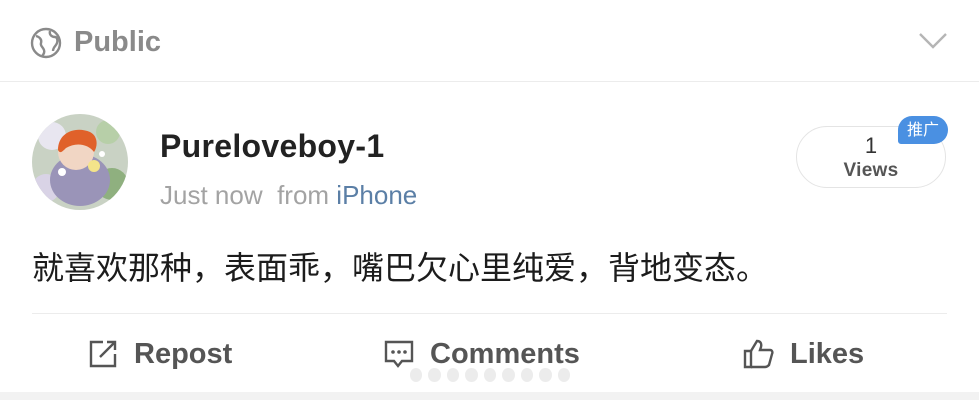  What do you see at coordinates (303, 195) in the screenshot?
I see `source-prefix: from` at bounding box center [303, 195].